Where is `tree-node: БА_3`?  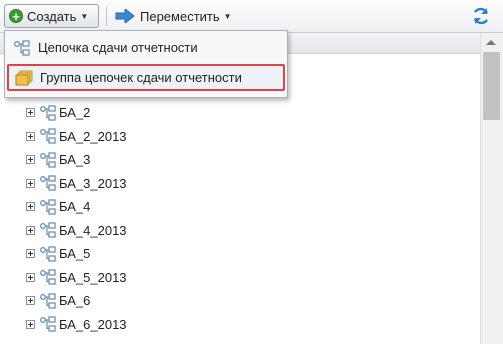
tree-node: БА_3 is located at coordinates (58, 160).